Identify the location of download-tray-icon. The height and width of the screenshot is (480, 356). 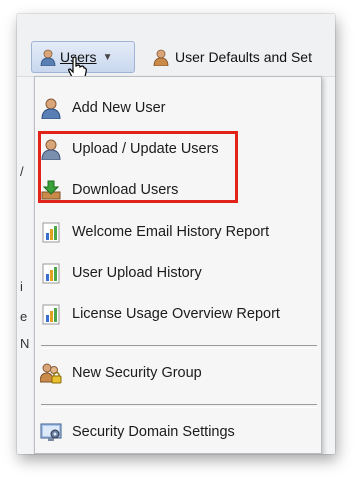
(51, 190).